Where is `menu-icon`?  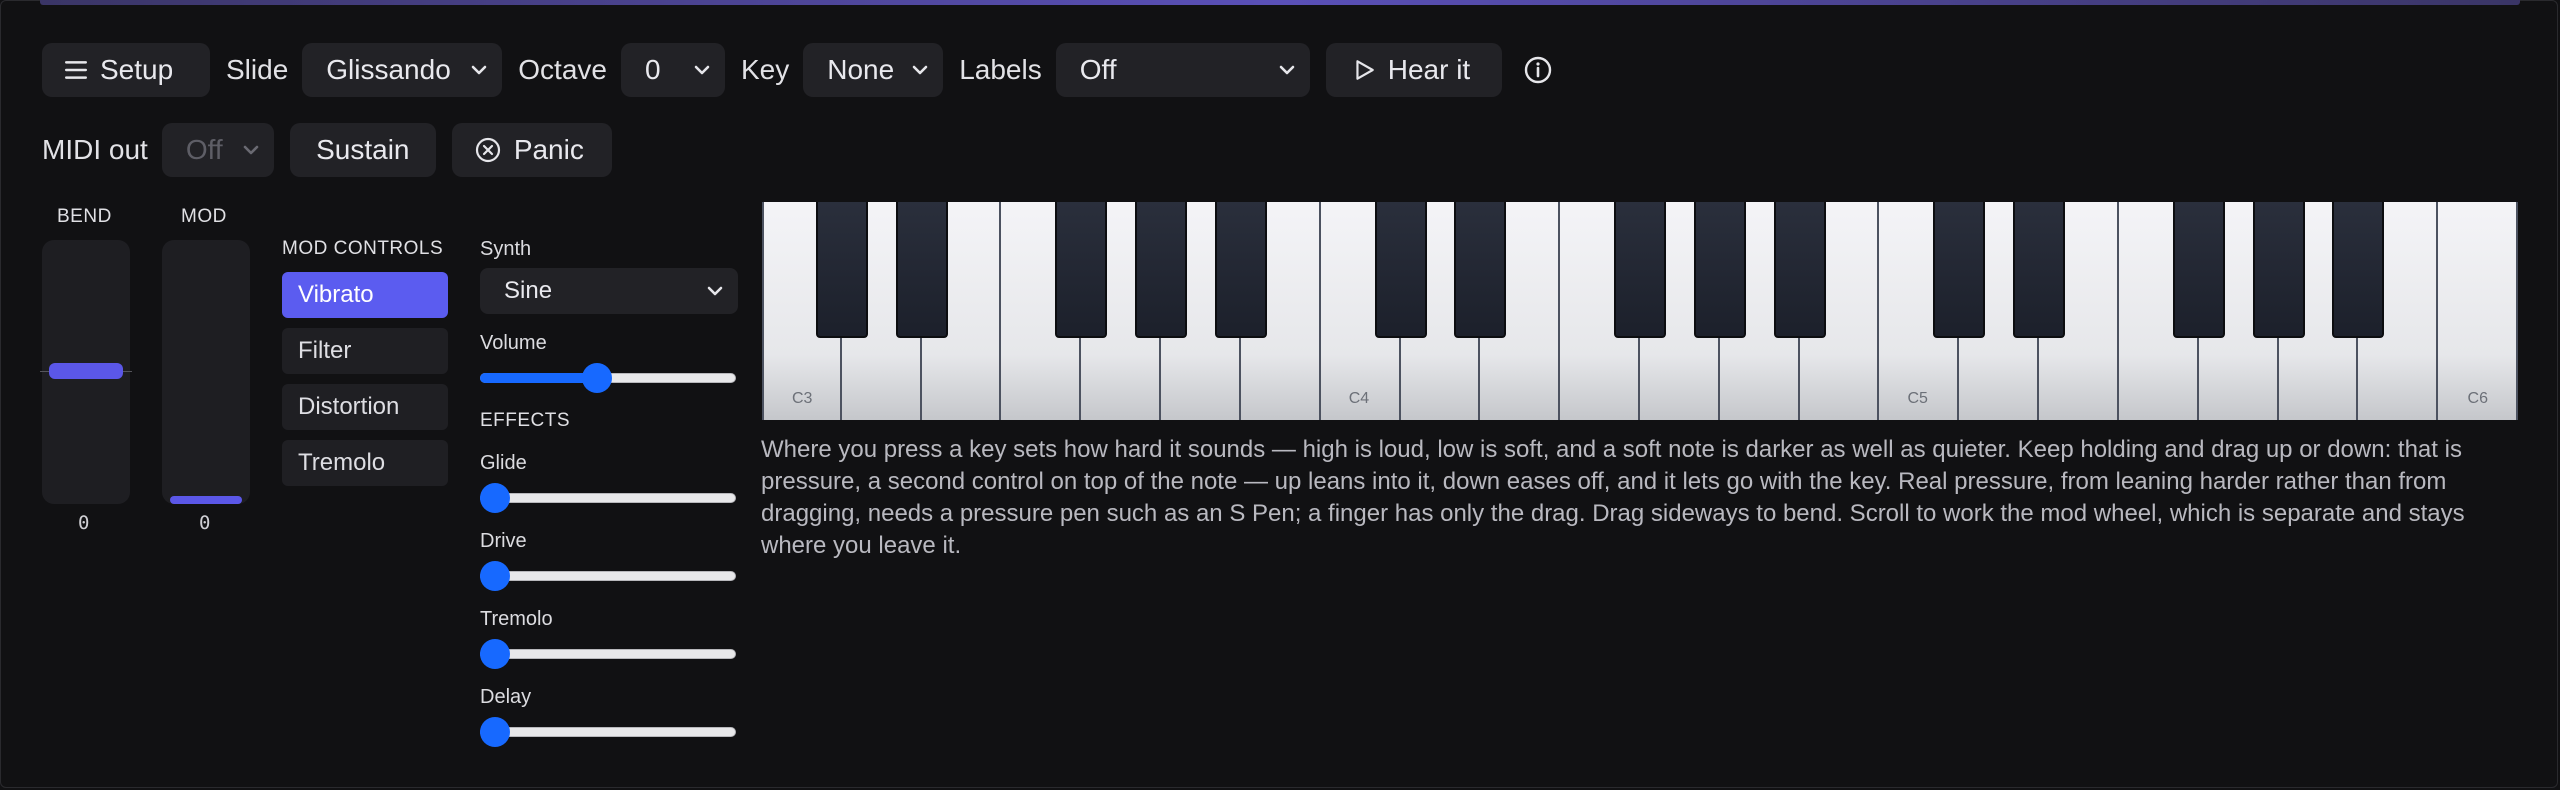 menu-icon is located at coordinates (76, 70).